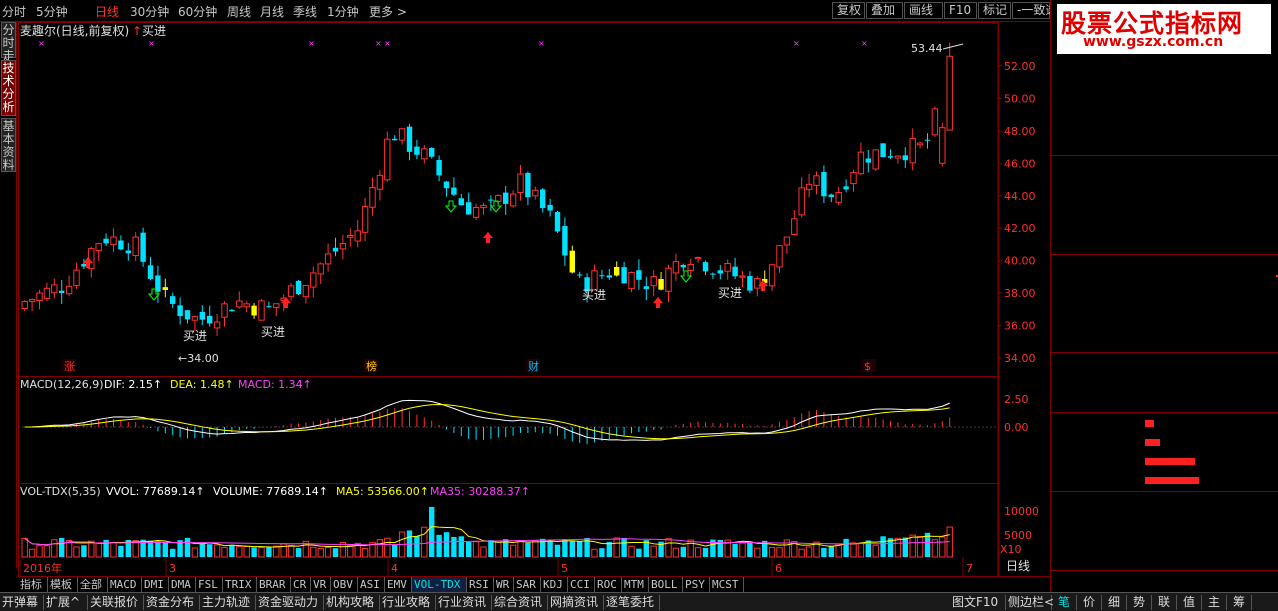 This screenshot has height=611, width=1278. What do you see at coordinates (8, 145) in the screenshot?
I see `vtab-2: 基本资料` at bounding box center [8, 145].